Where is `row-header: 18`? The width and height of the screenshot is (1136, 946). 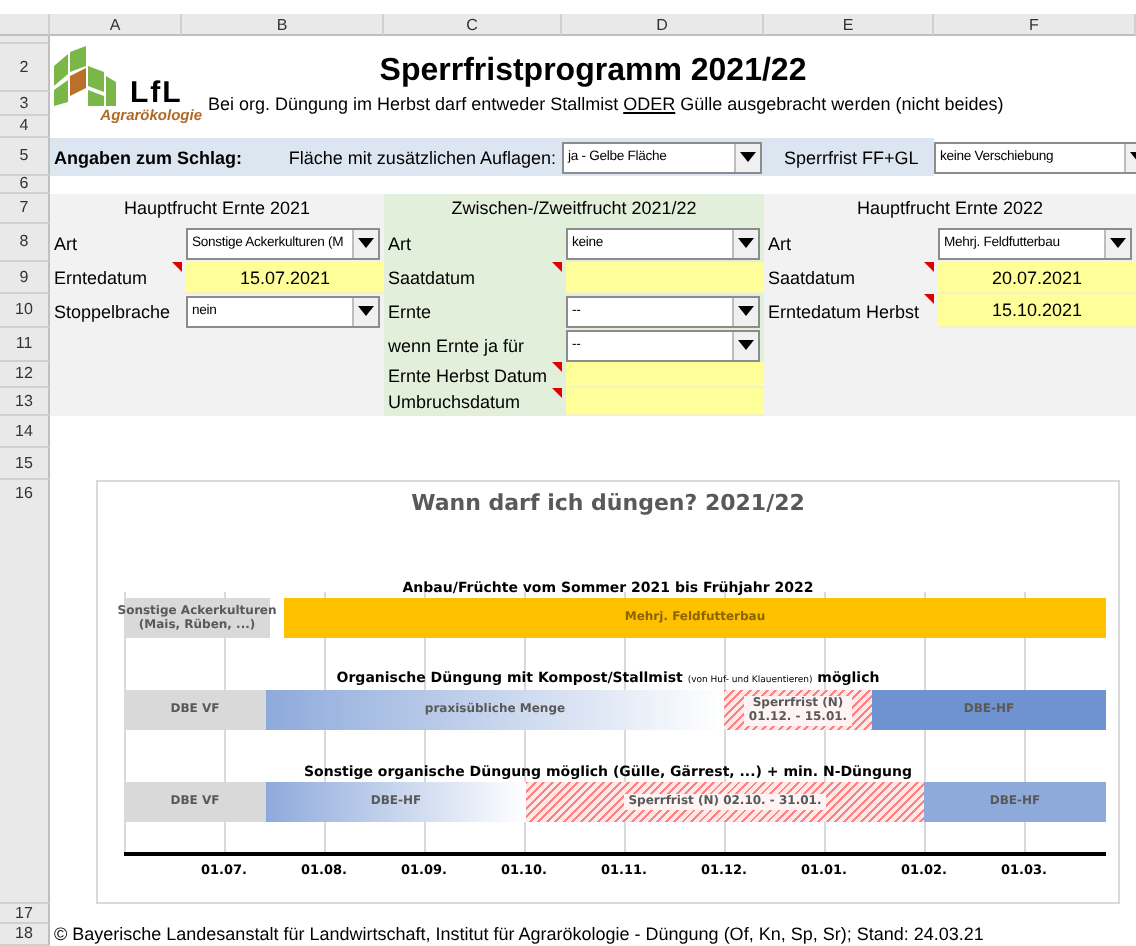
row-header: 18 is located at coordinates (25, 935).